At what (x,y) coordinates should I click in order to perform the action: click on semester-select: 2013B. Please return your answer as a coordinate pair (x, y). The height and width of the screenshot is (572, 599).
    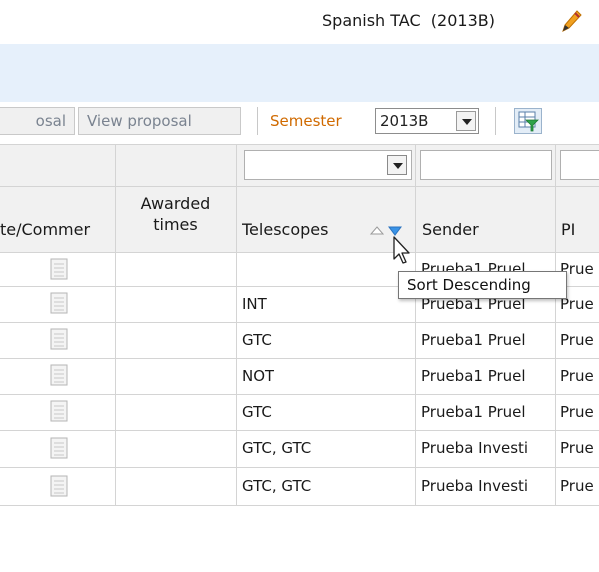
    Looking at the image, I should click on (427, 121).